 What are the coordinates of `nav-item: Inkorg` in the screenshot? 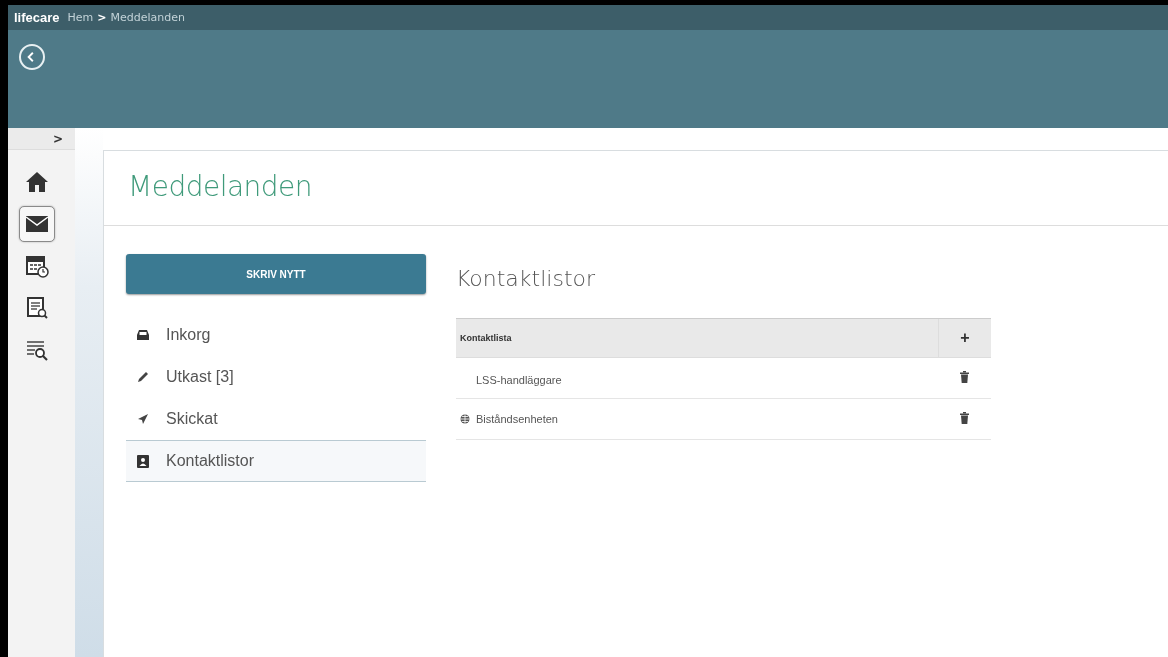 It's located at (276, 335).